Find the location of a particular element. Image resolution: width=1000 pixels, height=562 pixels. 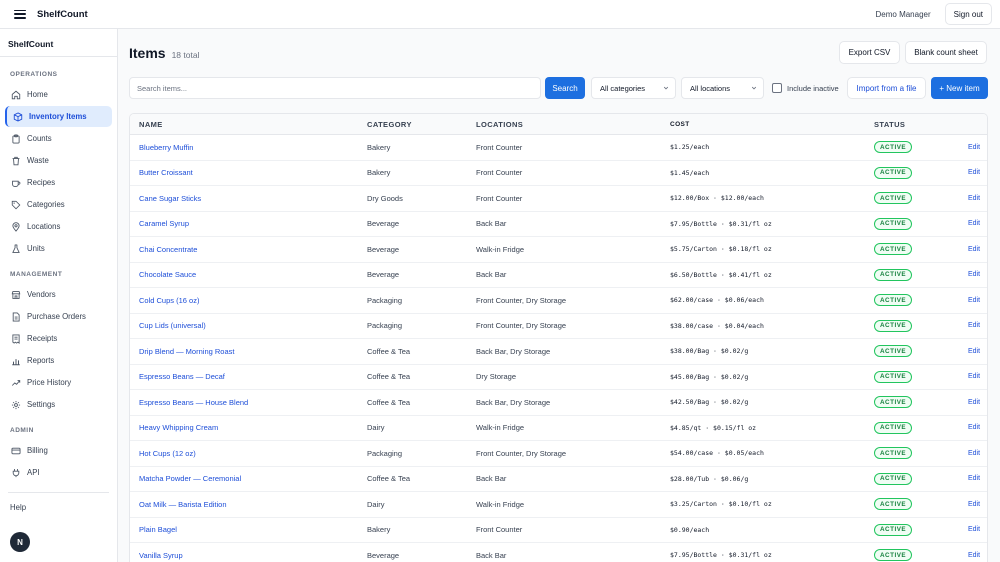

export-csv-button: Export CSV is located at coordinates (869, 52).